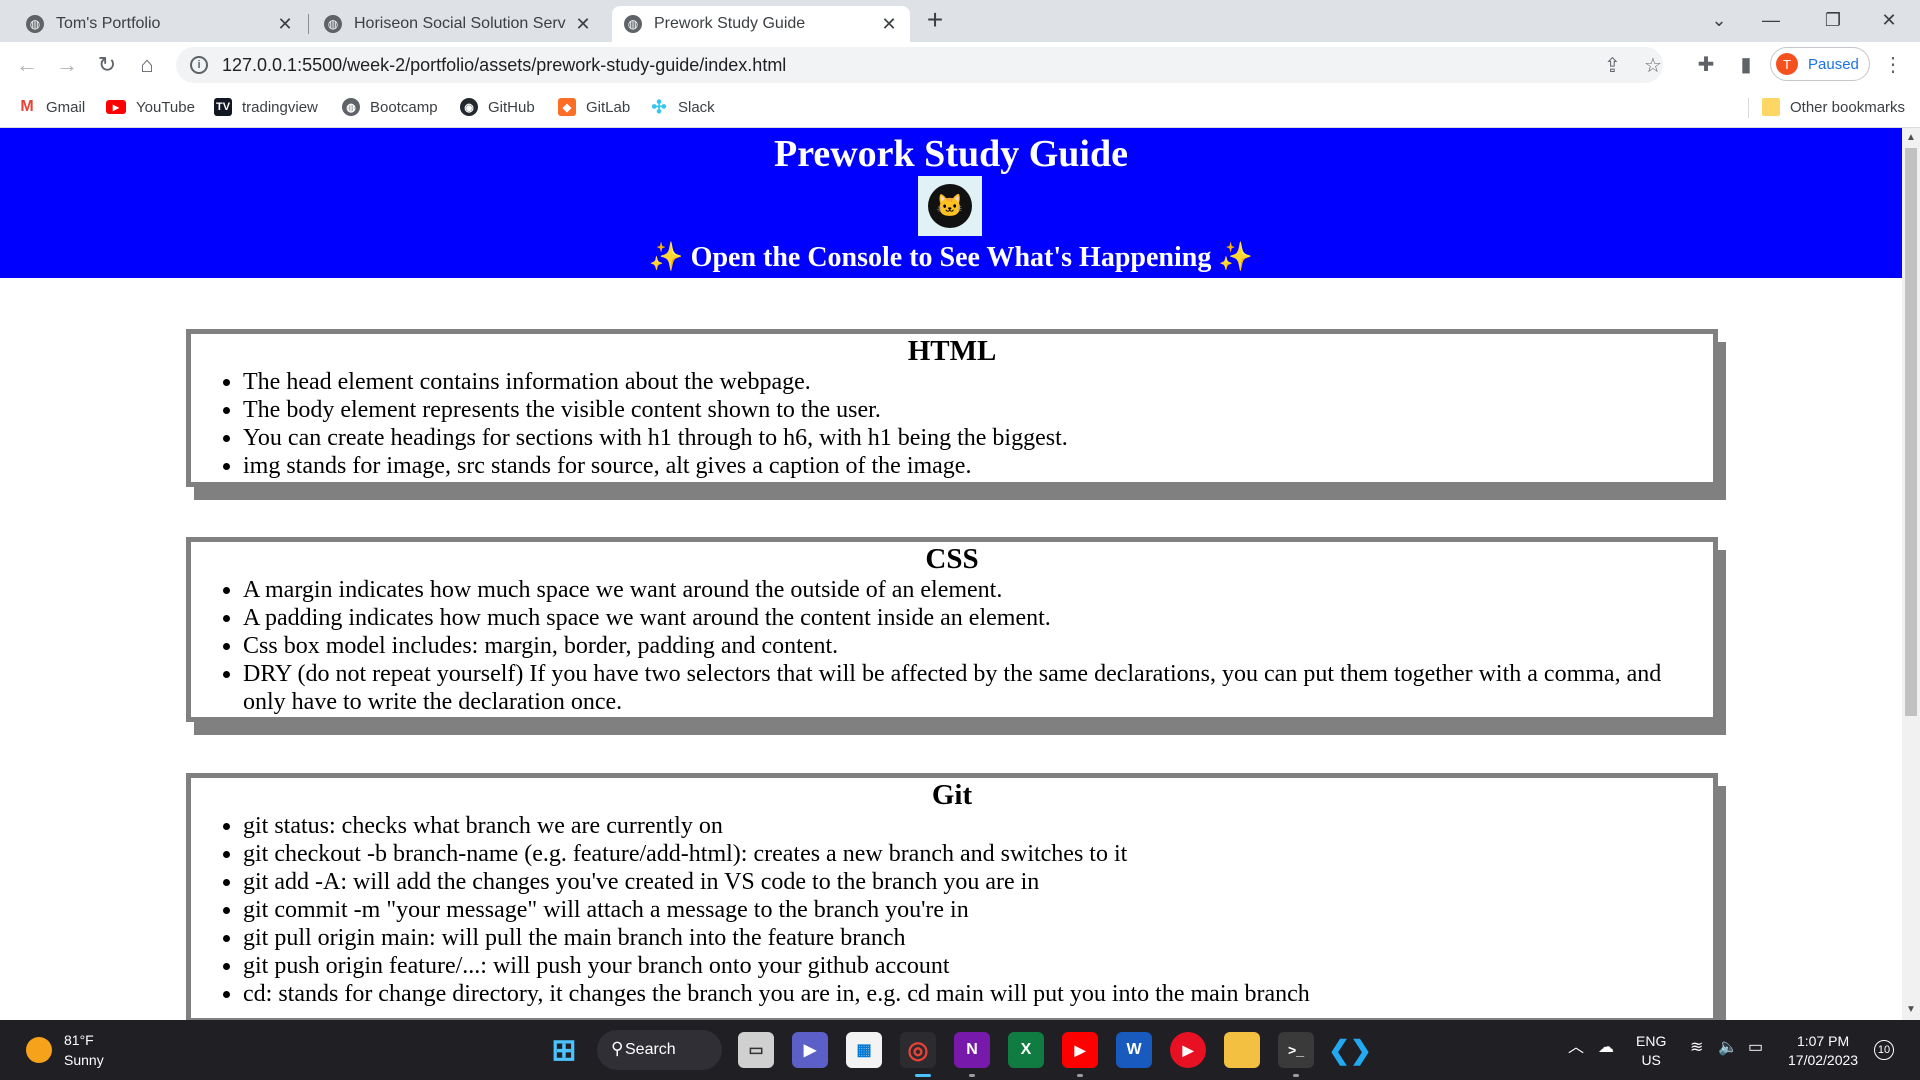 The width and height of the screenshot is (1920, 1080). I want to click on sun-icon, so click(39, 1050).